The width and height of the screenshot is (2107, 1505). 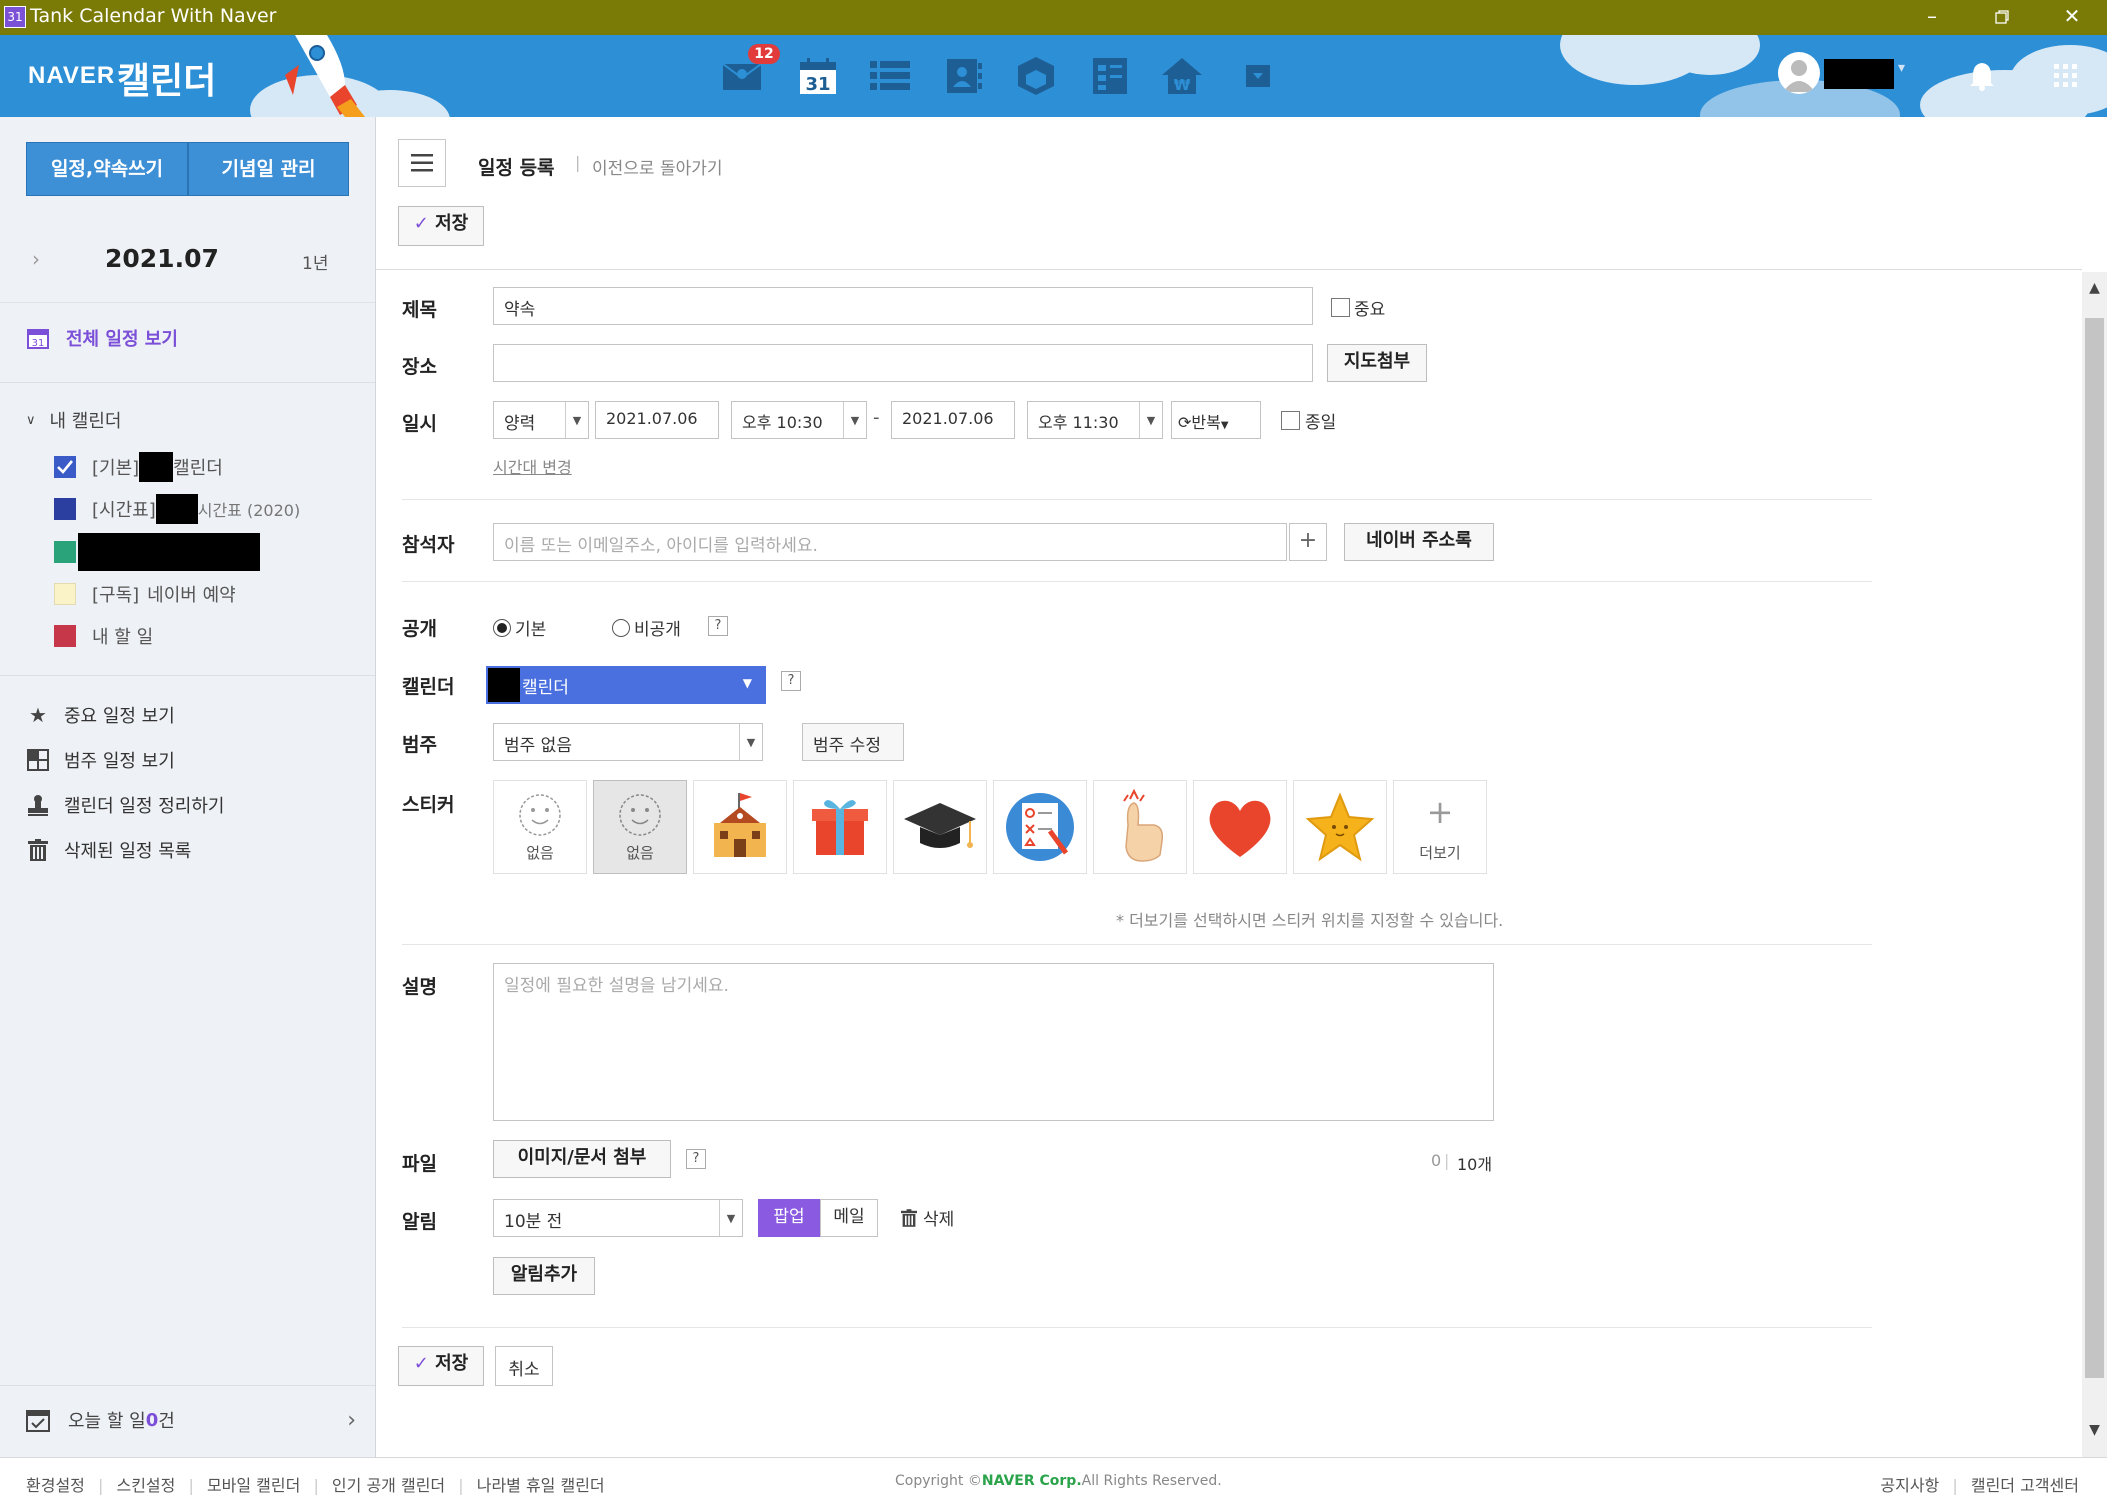 I want to click on footer-link-holidays: 나라별 휴일 캘린더, so click(x=541, y=1484).